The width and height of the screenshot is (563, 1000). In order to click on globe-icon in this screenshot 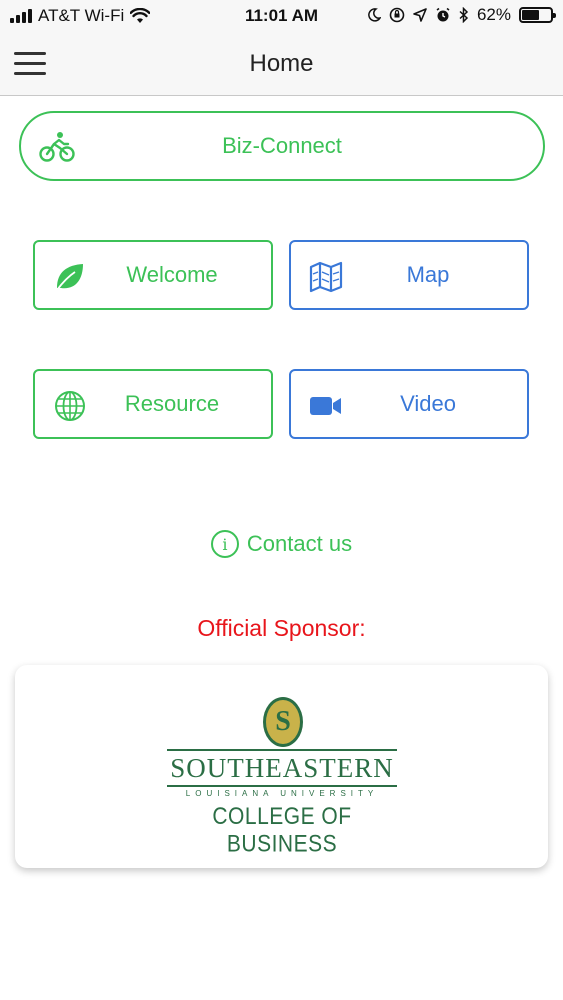, I will do `click(70, 406)`.